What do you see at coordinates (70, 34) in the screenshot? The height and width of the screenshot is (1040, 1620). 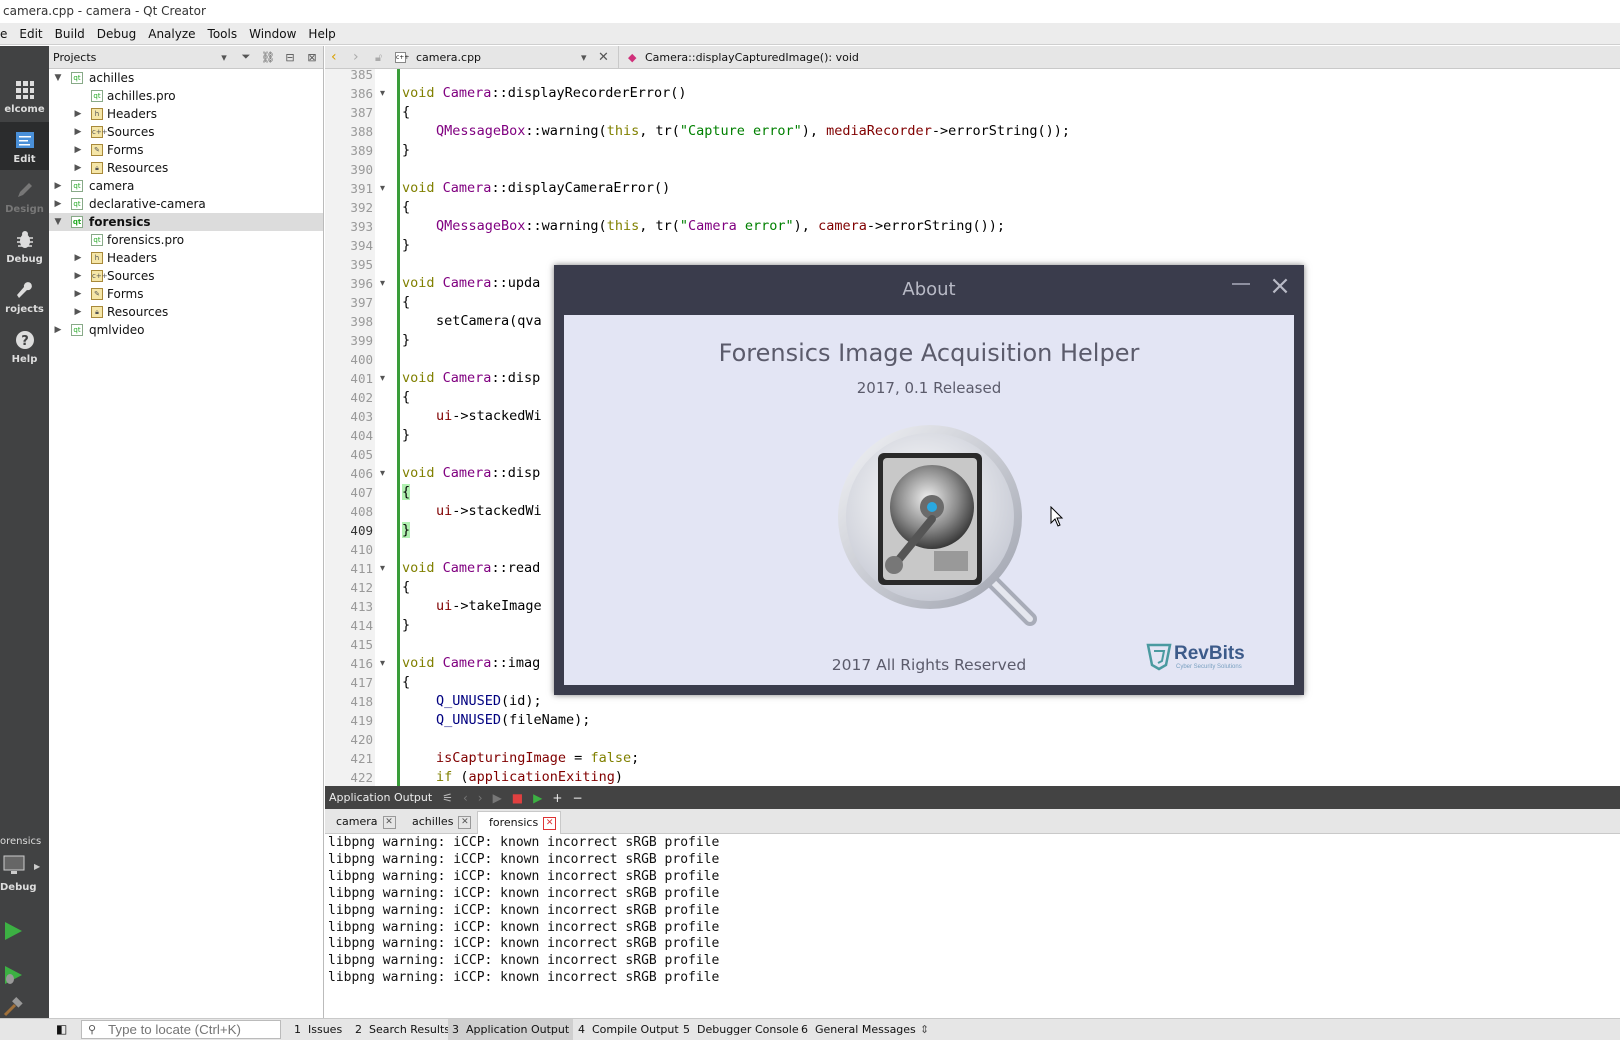 I see `menu-build: Build` at bounding box center [70, 34].